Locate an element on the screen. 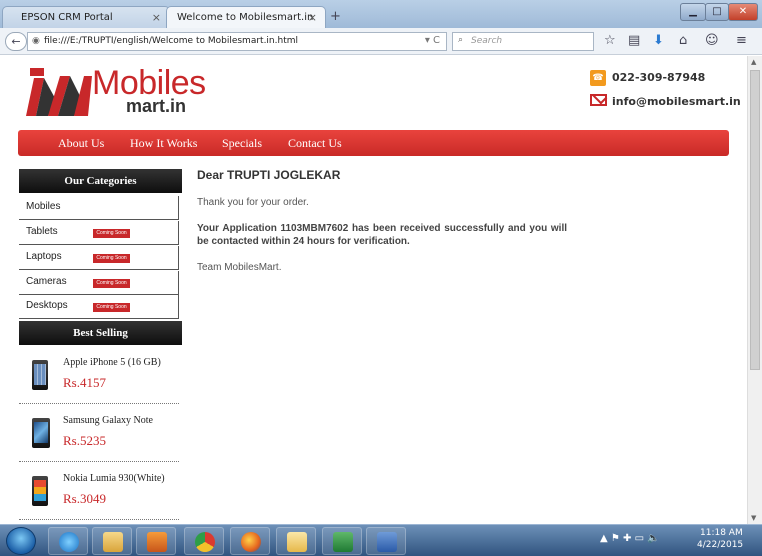 Image resolution: width=762 pixels, height=556 pixels. product-image-lumia is located at coordinates (40, 491).